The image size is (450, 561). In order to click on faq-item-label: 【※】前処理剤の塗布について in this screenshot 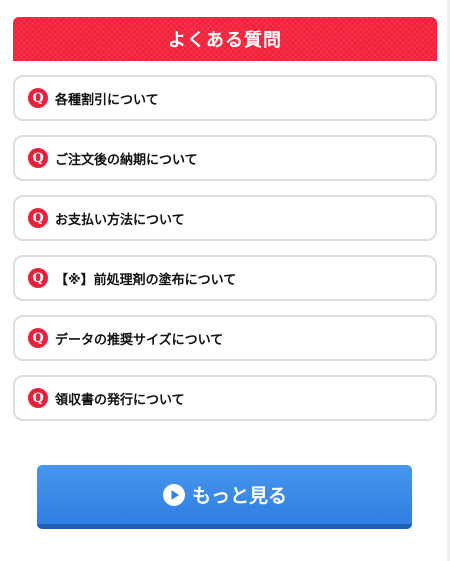, I will do `click(146, 280)`.